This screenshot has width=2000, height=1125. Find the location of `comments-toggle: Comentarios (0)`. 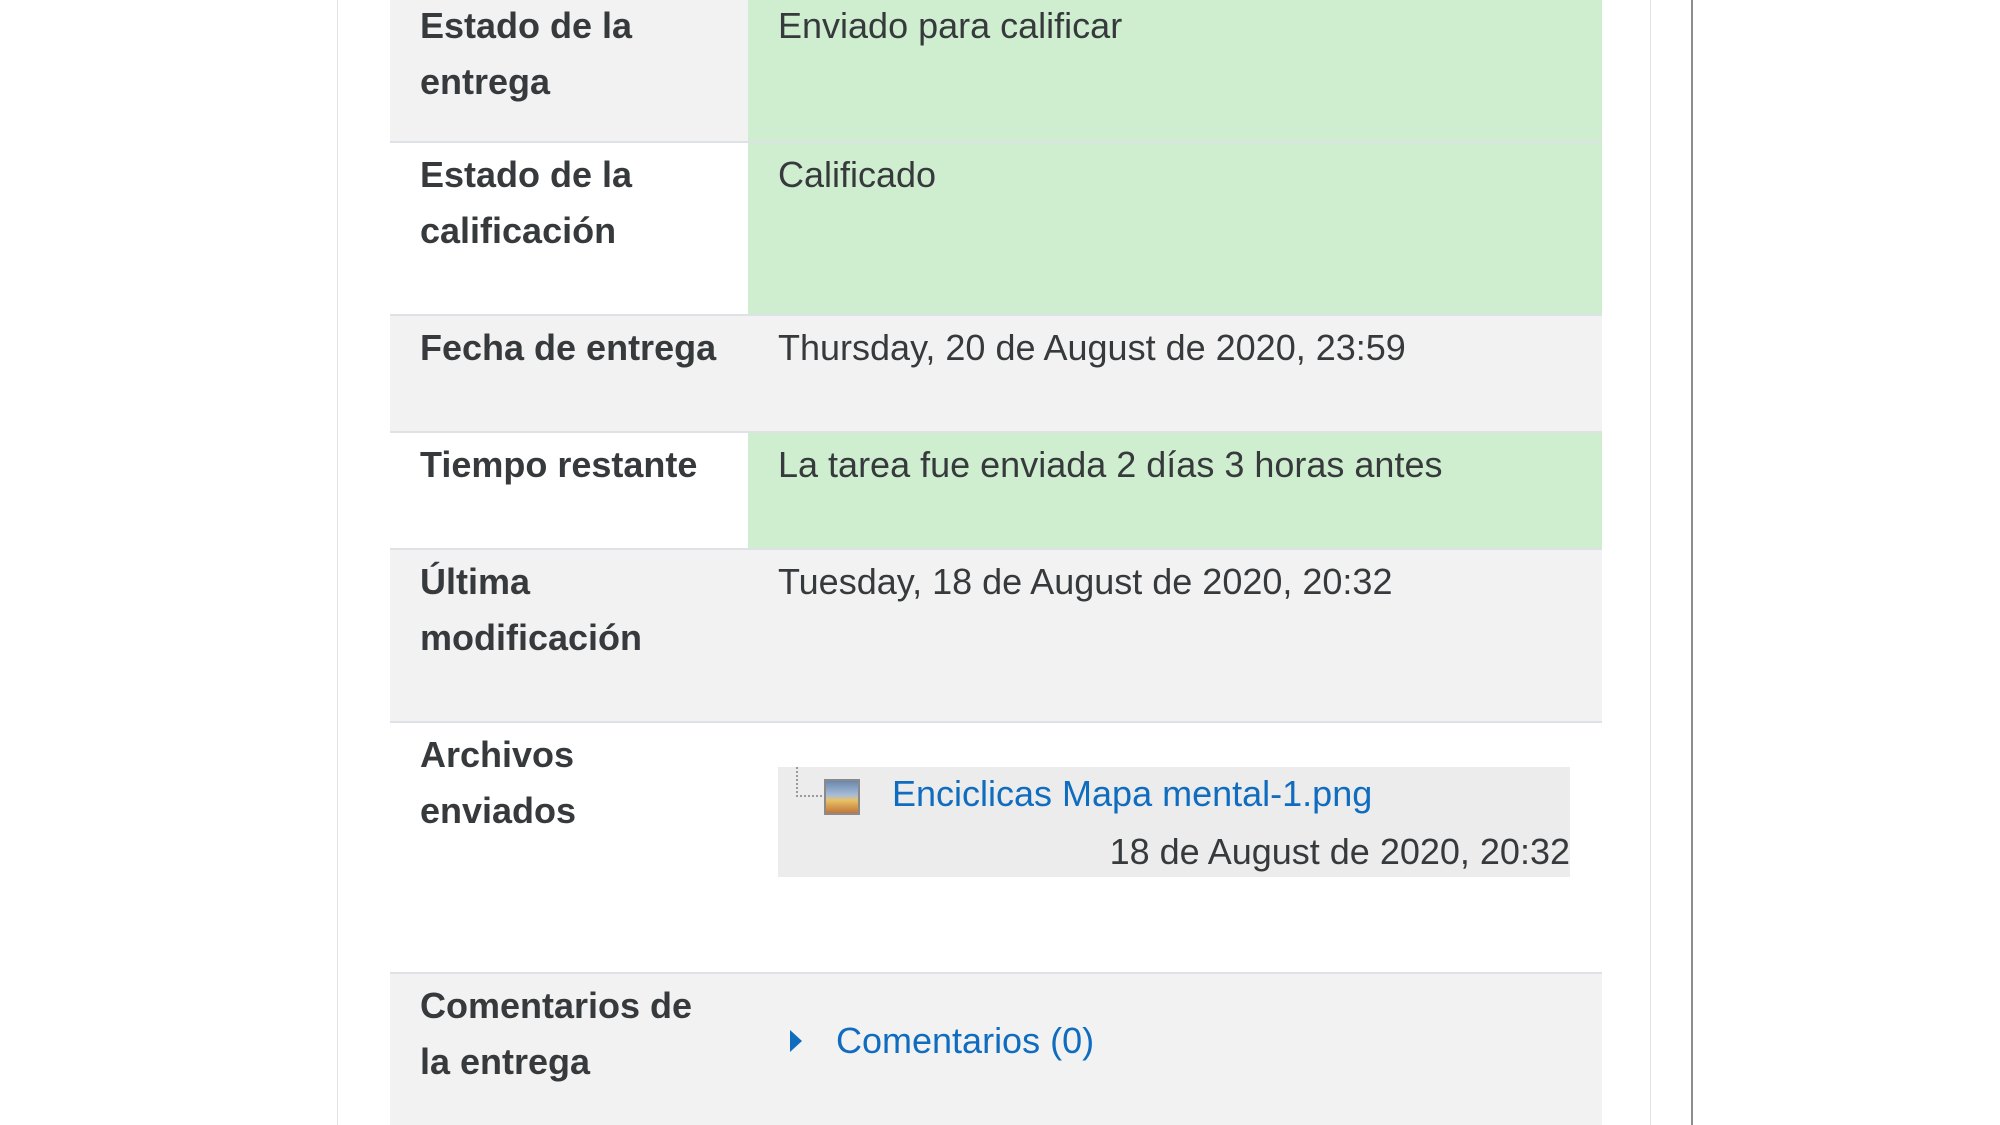

comments-toggle: Comentarios (0) is located at coordinates (1175, 1041).